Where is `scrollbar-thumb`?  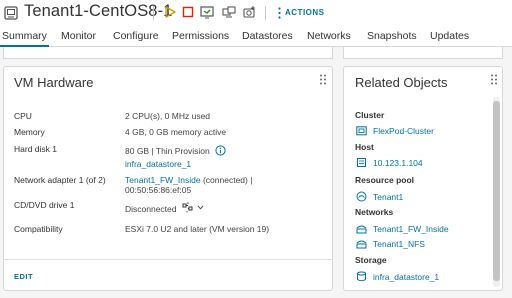 scrollbar-thumb is located at coordinates (496, 191).